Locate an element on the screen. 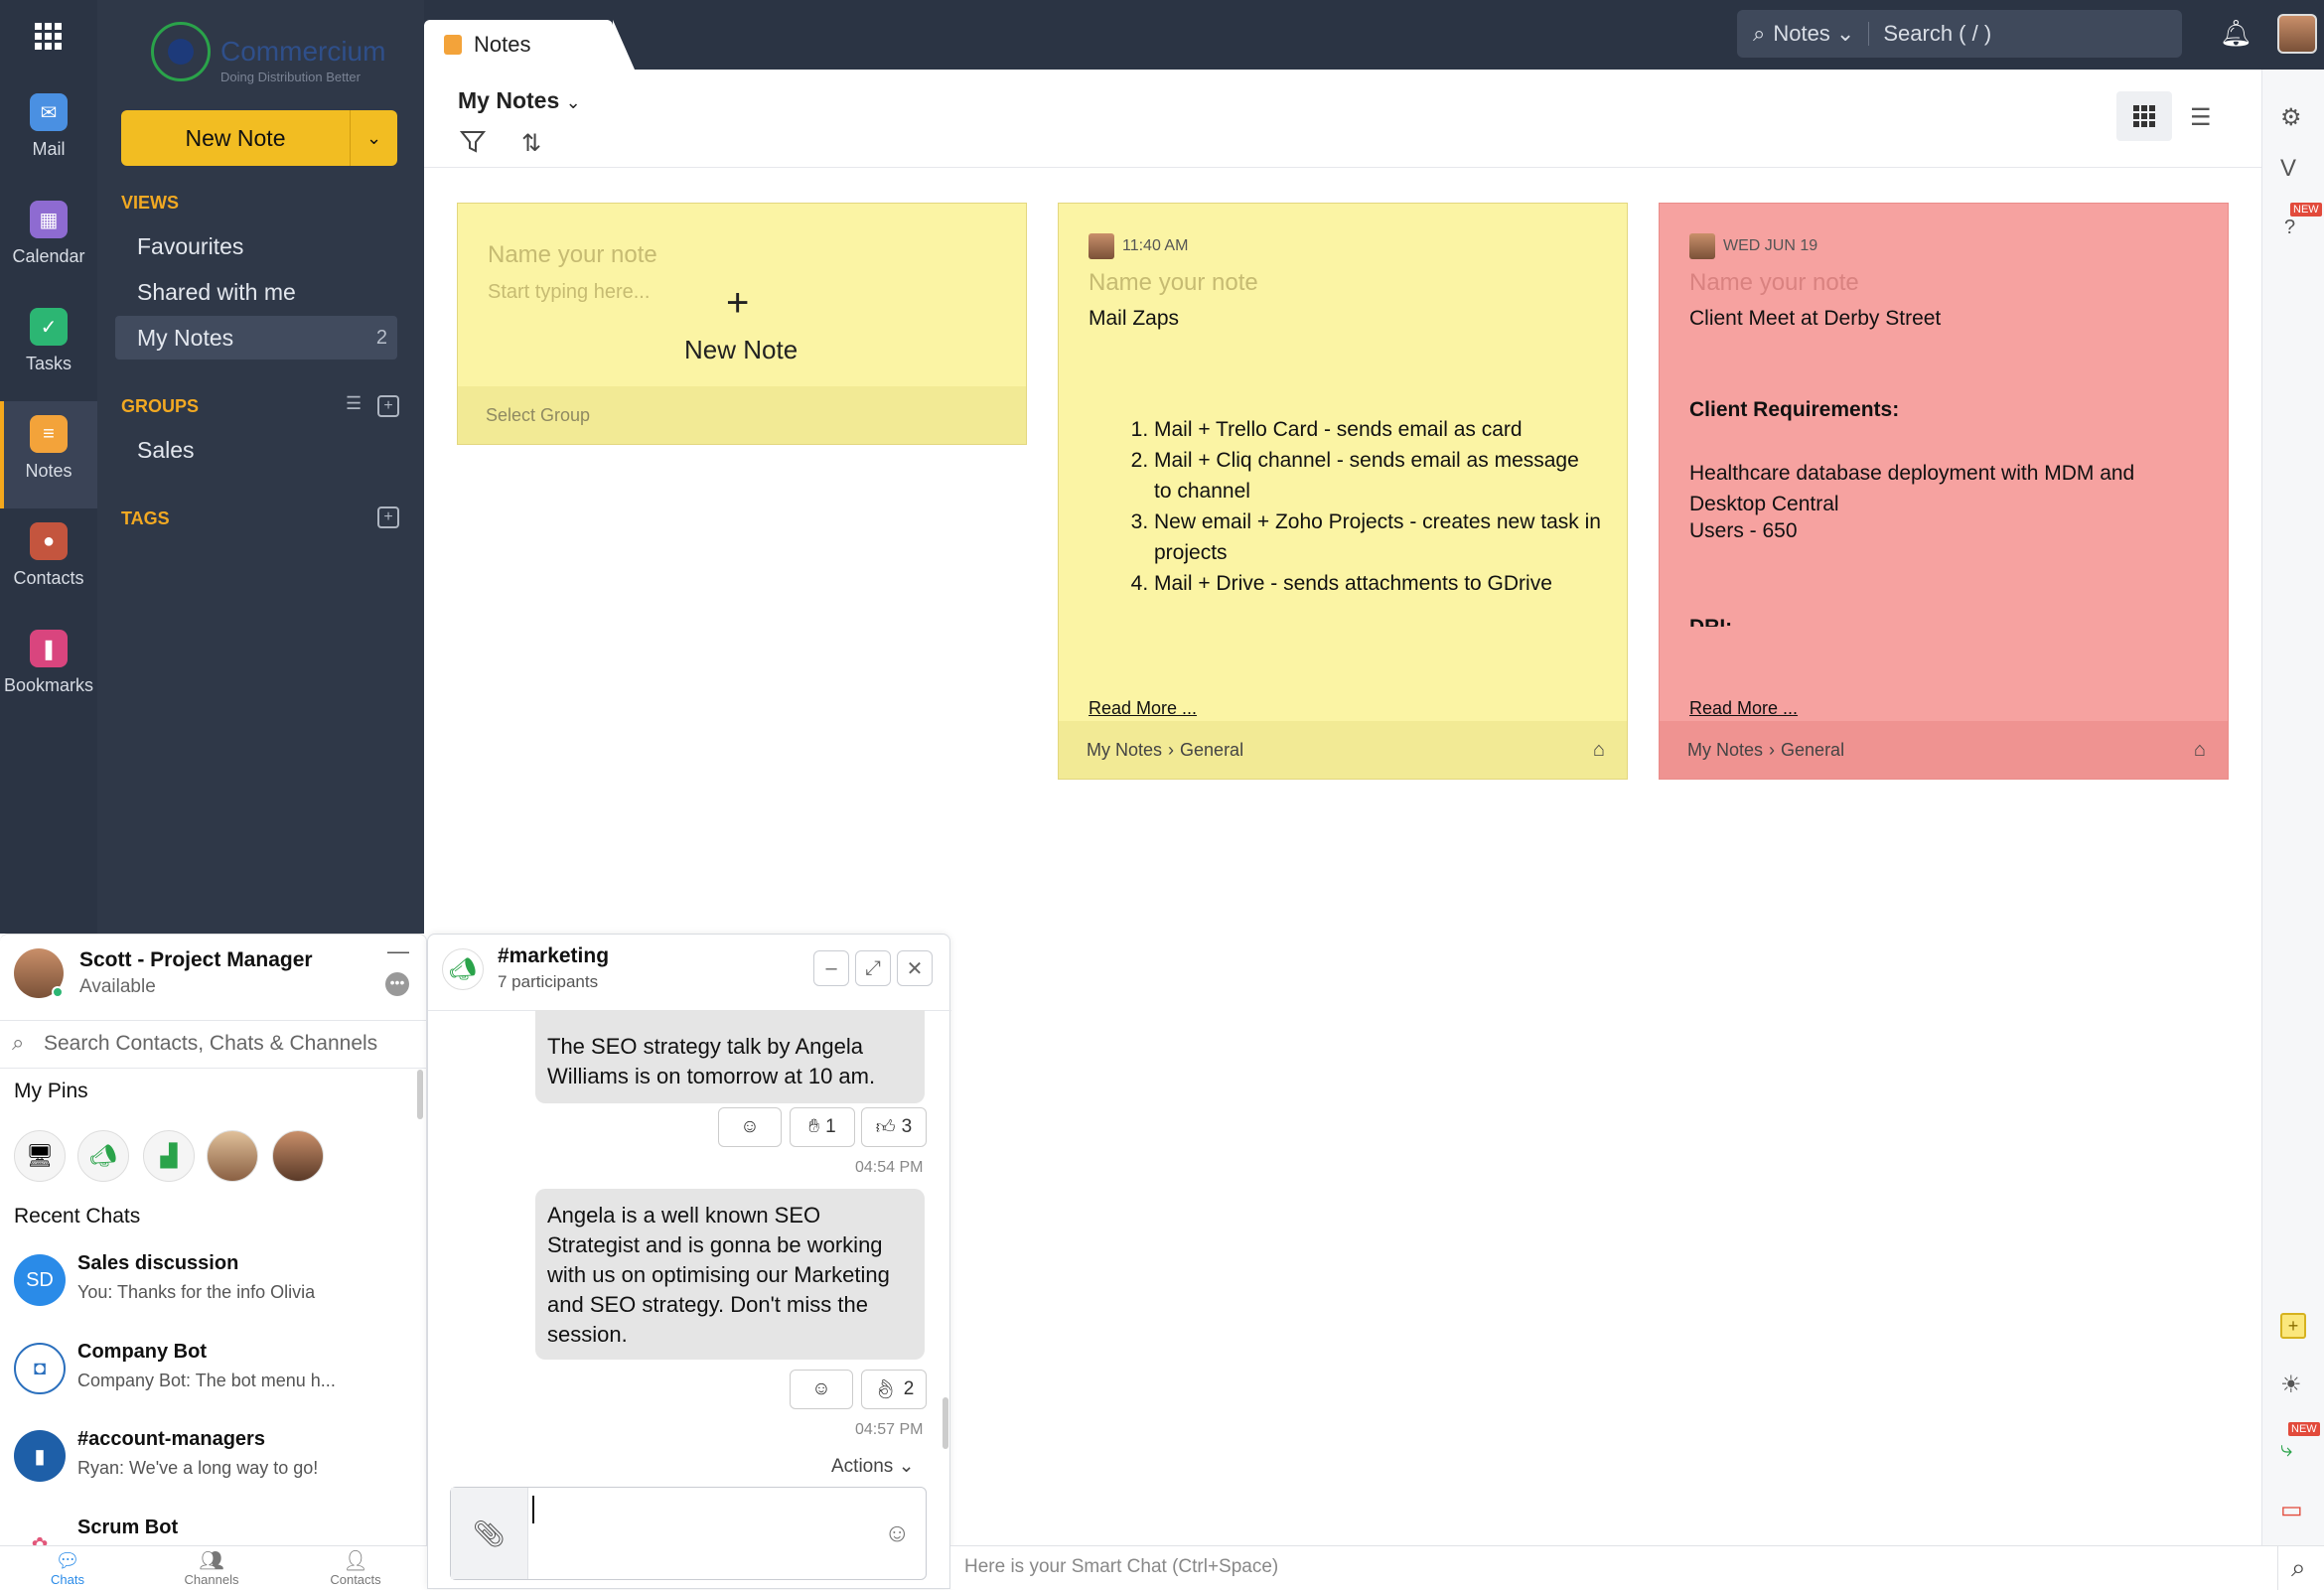 This screenshot has height=1590, width=2324. actions-dropdown: Actions ⌄ is located at coordinates (873, 1466).